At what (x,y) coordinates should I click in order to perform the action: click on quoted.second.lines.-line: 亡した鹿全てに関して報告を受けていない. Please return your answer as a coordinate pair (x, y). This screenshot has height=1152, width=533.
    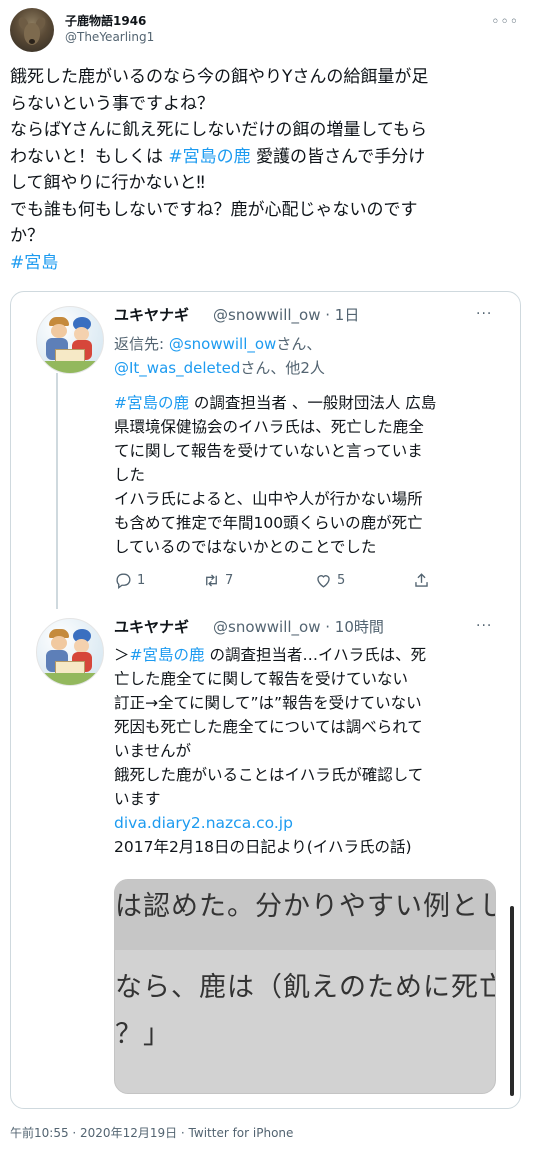
    Looking at the image, I should click on (270, 679).